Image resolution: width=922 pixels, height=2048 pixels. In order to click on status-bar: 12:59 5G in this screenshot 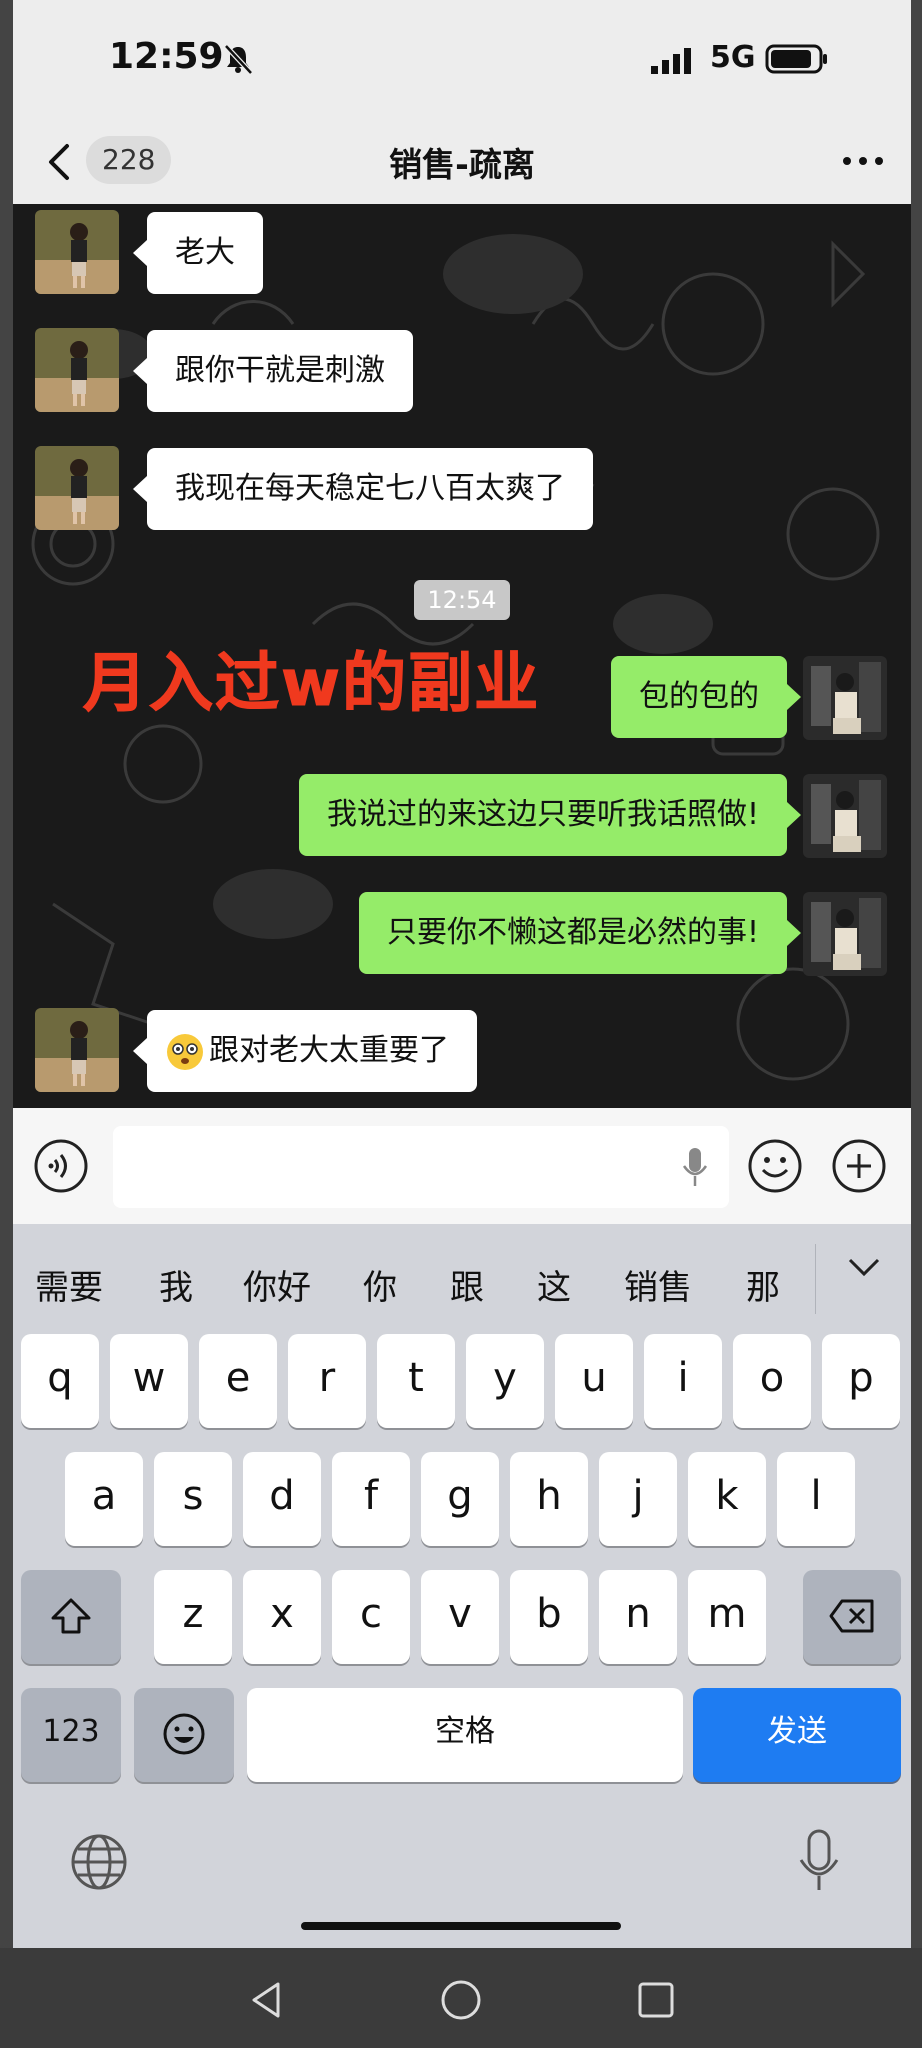, I will do `click(462, 60)`.